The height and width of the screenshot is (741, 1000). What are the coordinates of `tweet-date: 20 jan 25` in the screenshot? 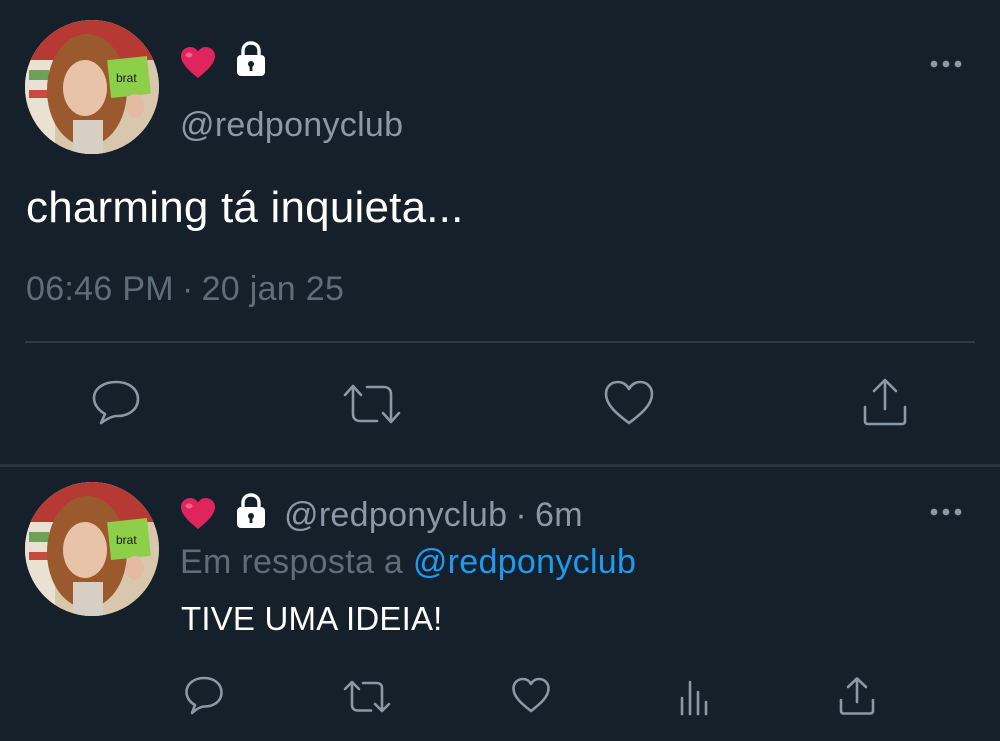 It's located at (273, 289).